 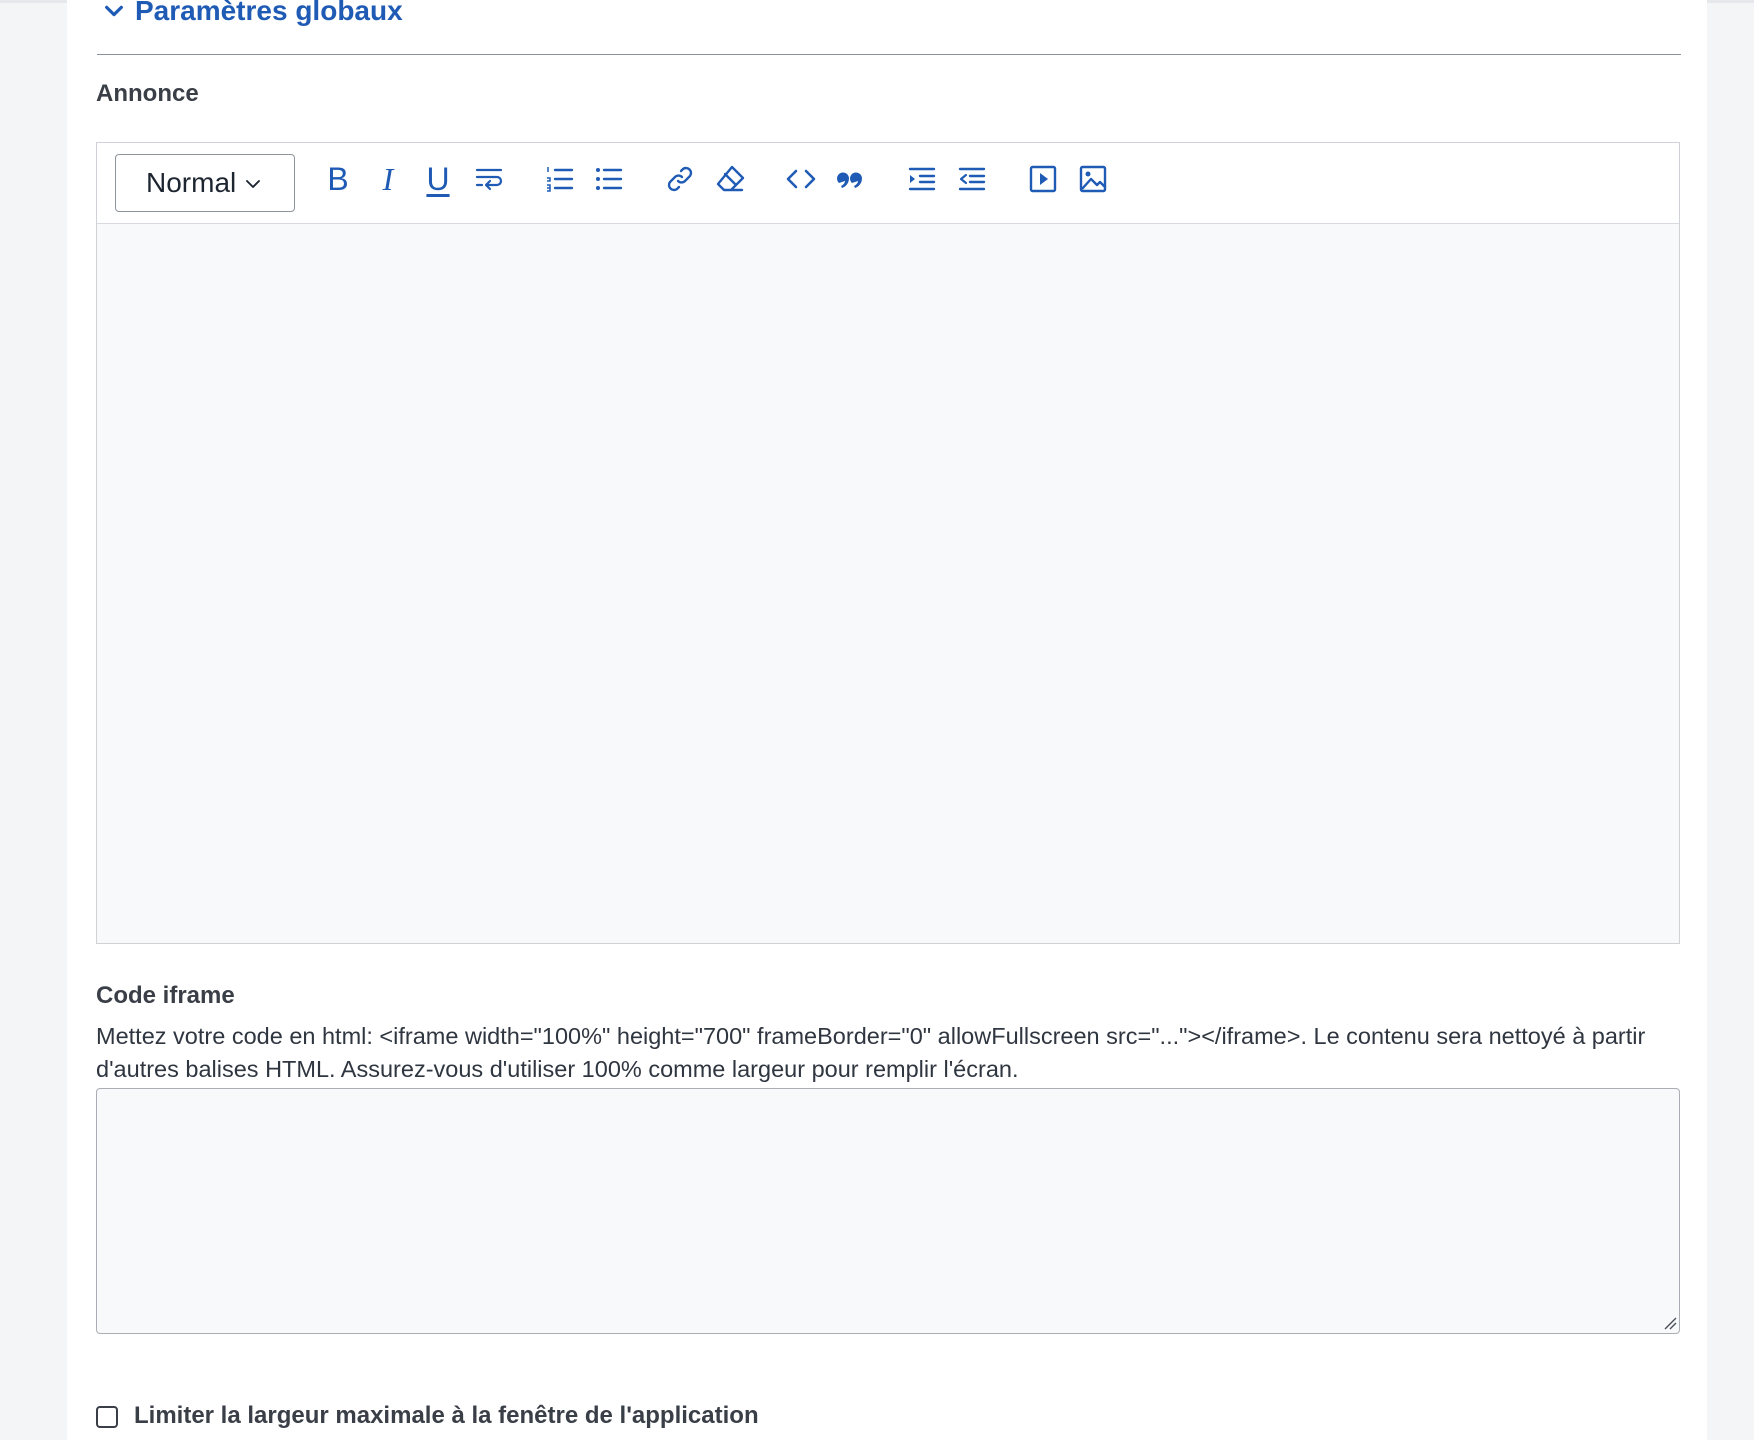 I want to click on text-style-value: Normal, so click(x=191, y=182).